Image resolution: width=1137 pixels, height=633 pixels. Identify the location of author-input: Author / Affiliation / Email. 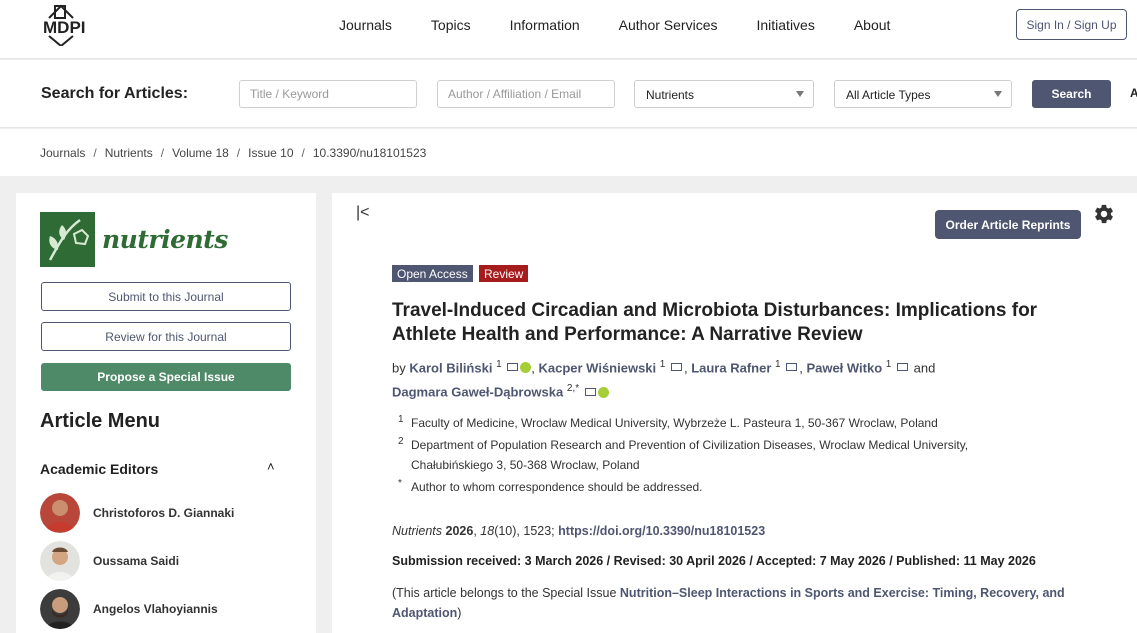
(526, 94).